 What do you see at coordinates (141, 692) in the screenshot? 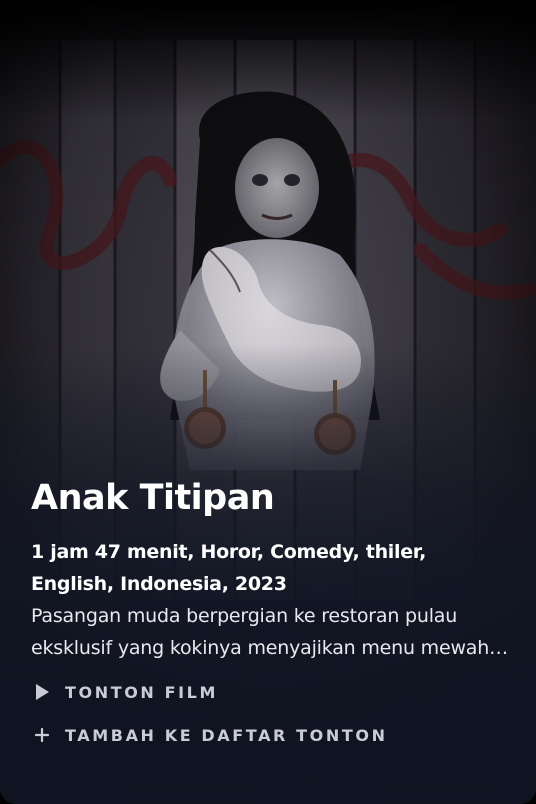
I see `watch-movie-label: TONTON FILM` at bounding box center [141, 692].